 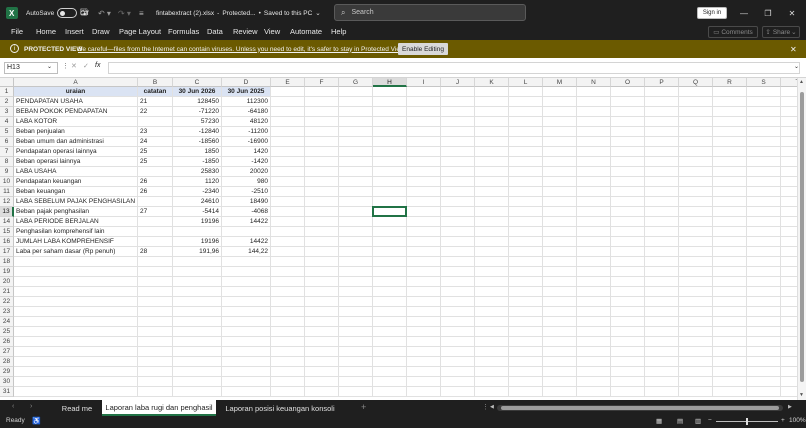 What do you see at coordinates (76, 112) in the screenshot?
I see `table-cell: BEBAN POKOK PENDAPATAN` at bounding box center [76, 112].